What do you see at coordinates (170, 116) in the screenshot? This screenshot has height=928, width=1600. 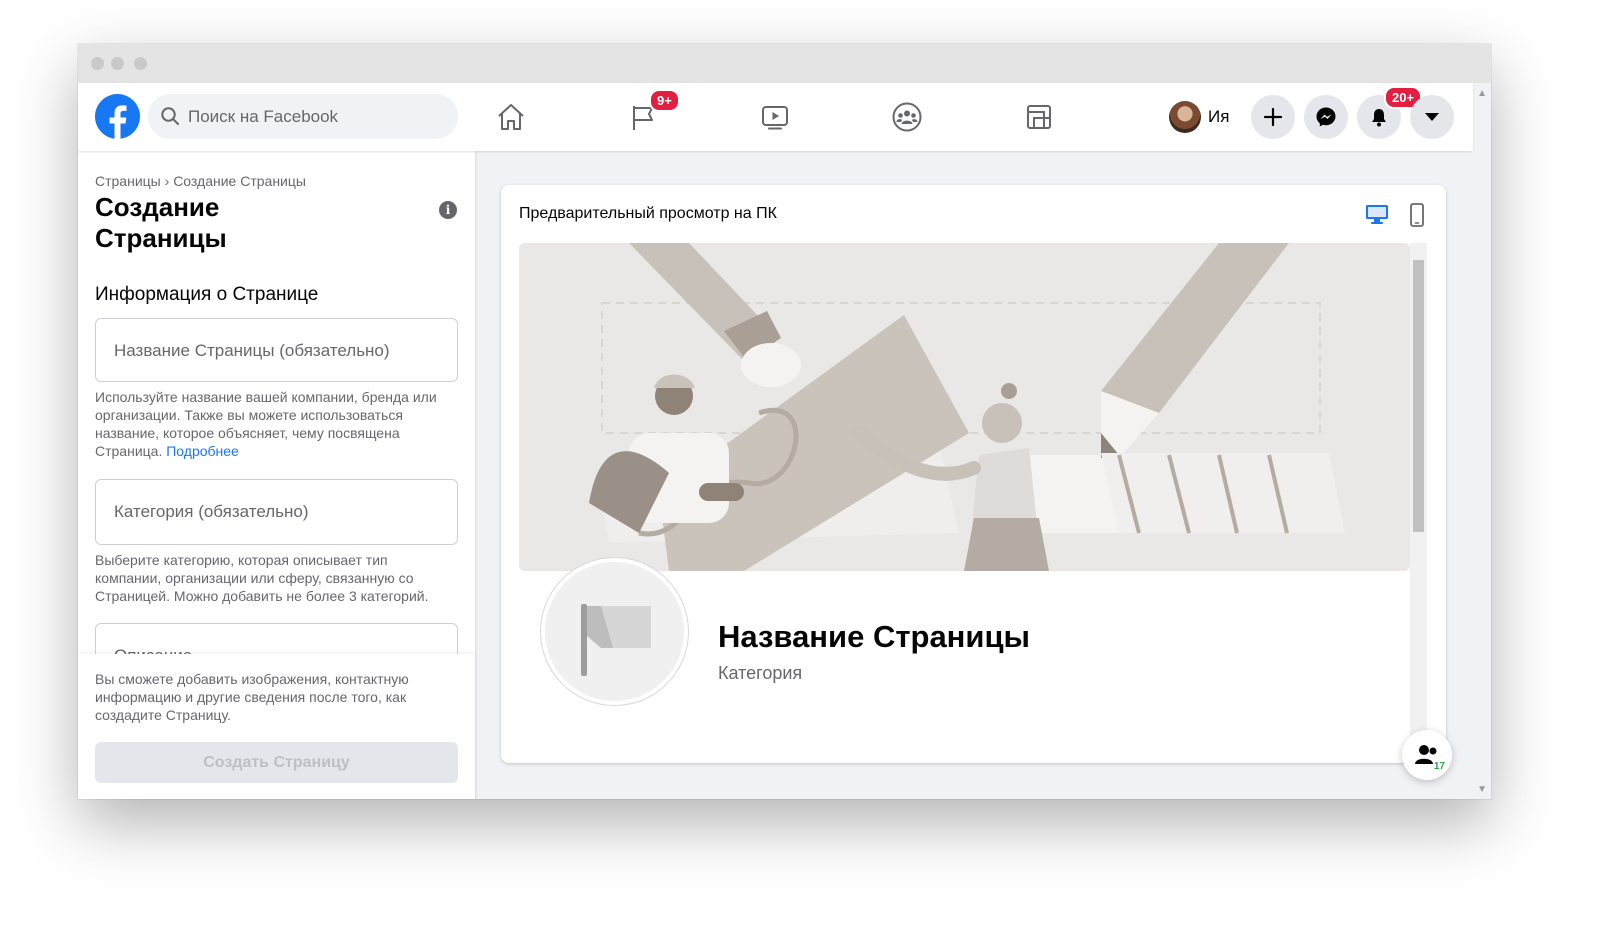 I see `search-icon` at bounding box center [170, 116].